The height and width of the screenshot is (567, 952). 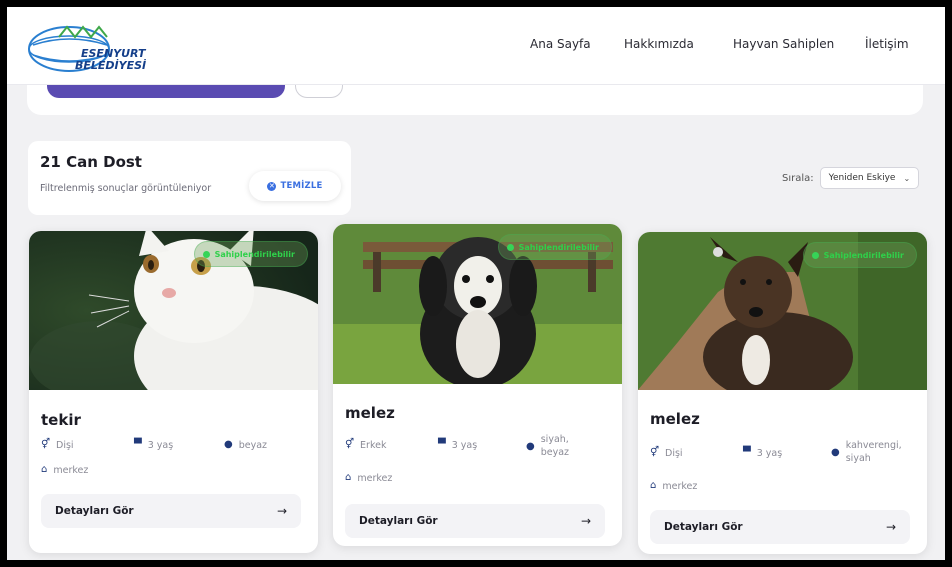 I want to click on svg-text: BELEDİYESİ, so click(x=110, y=65).